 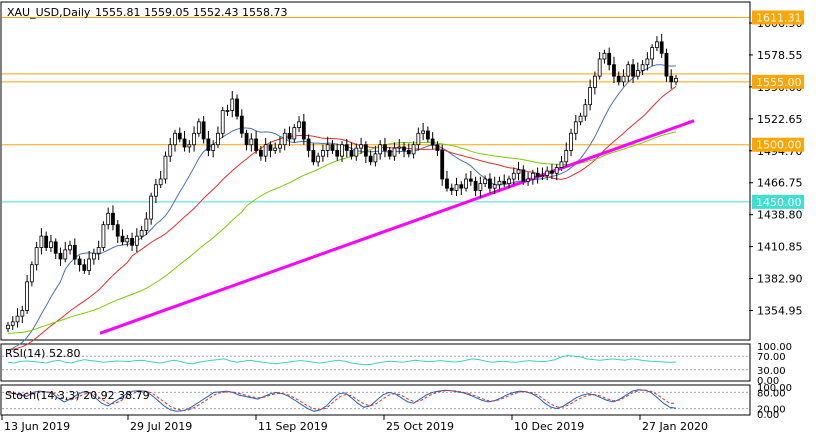 I want to click on price-label-text: 1611.31, so click(x=779, y=18).